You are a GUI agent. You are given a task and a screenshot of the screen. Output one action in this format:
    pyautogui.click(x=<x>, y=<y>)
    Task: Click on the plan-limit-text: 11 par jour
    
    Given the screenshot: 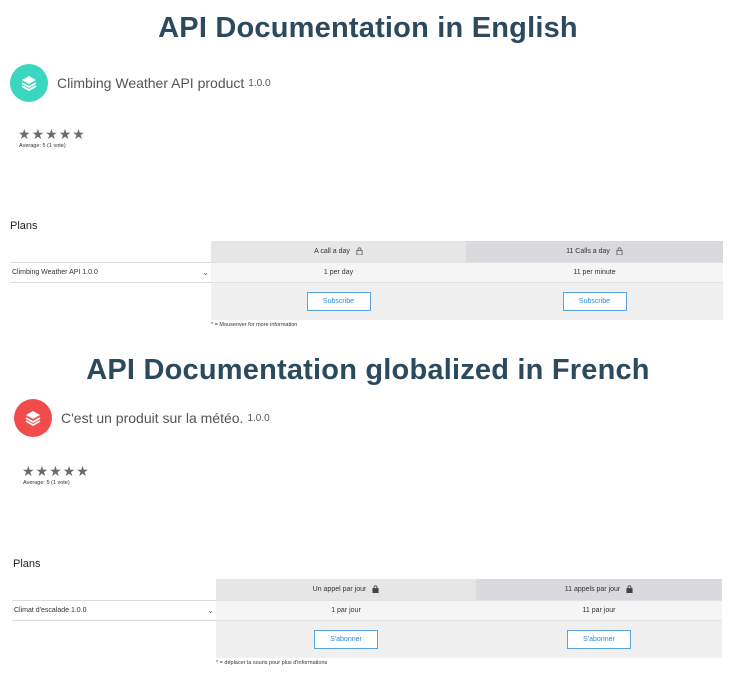 What is the action you would take?
    pyautogui.click(x=599, y=610)
    